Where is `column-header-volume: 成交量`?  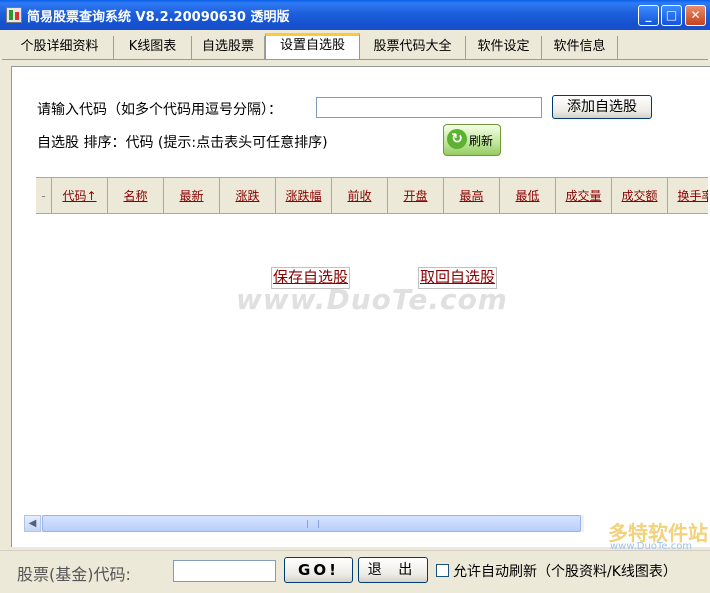
column-header-volume: 成交量 is located at coordinates (584, 195).